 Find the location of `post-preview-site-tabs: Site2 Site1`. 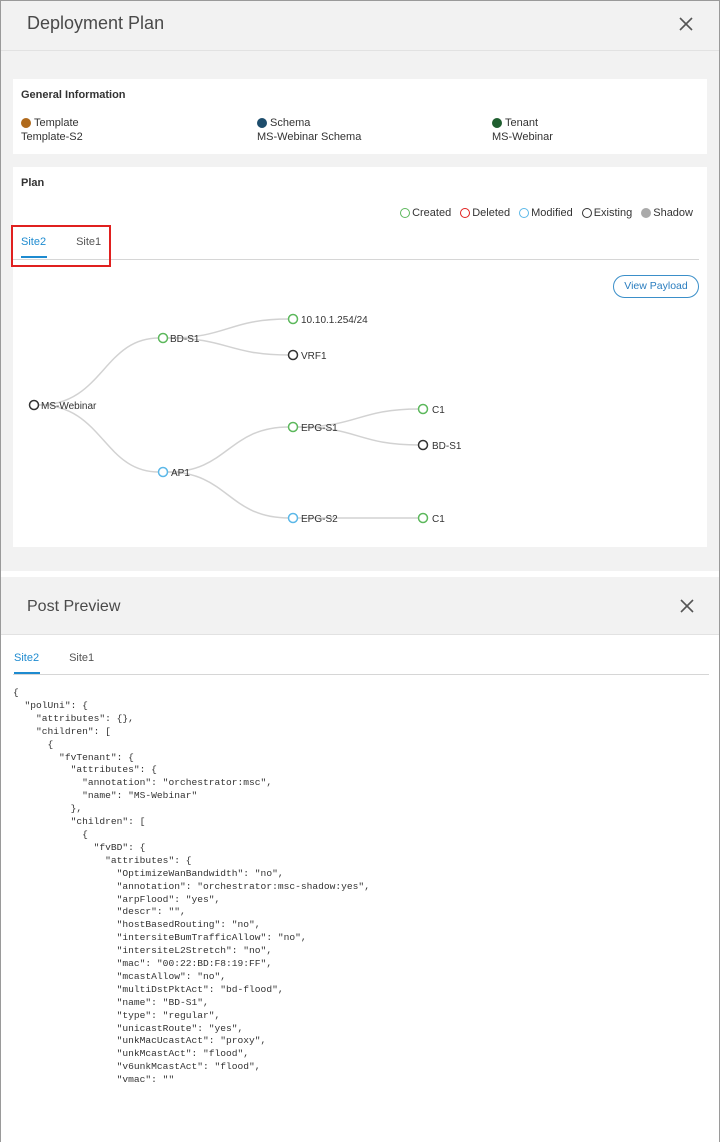

post-preview-site-tabs: Site2 Site1 is located at coordinates (69, 663).